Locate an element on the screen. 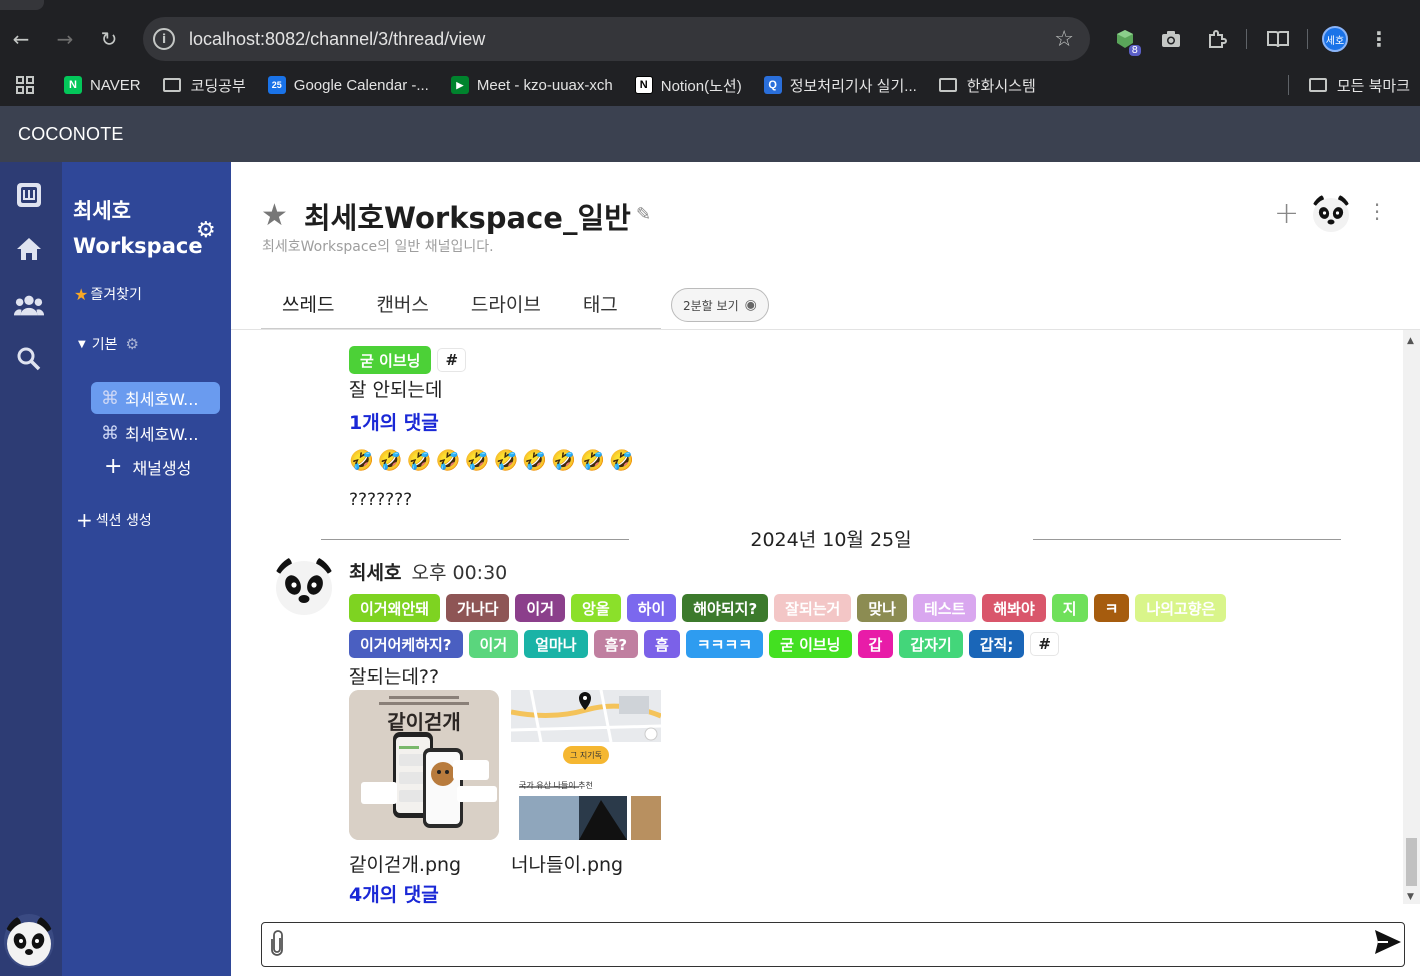 The height and width of the screenshot is (976, 1420). extension-cube-icon: 8 is located at coordinates (1125, 39).